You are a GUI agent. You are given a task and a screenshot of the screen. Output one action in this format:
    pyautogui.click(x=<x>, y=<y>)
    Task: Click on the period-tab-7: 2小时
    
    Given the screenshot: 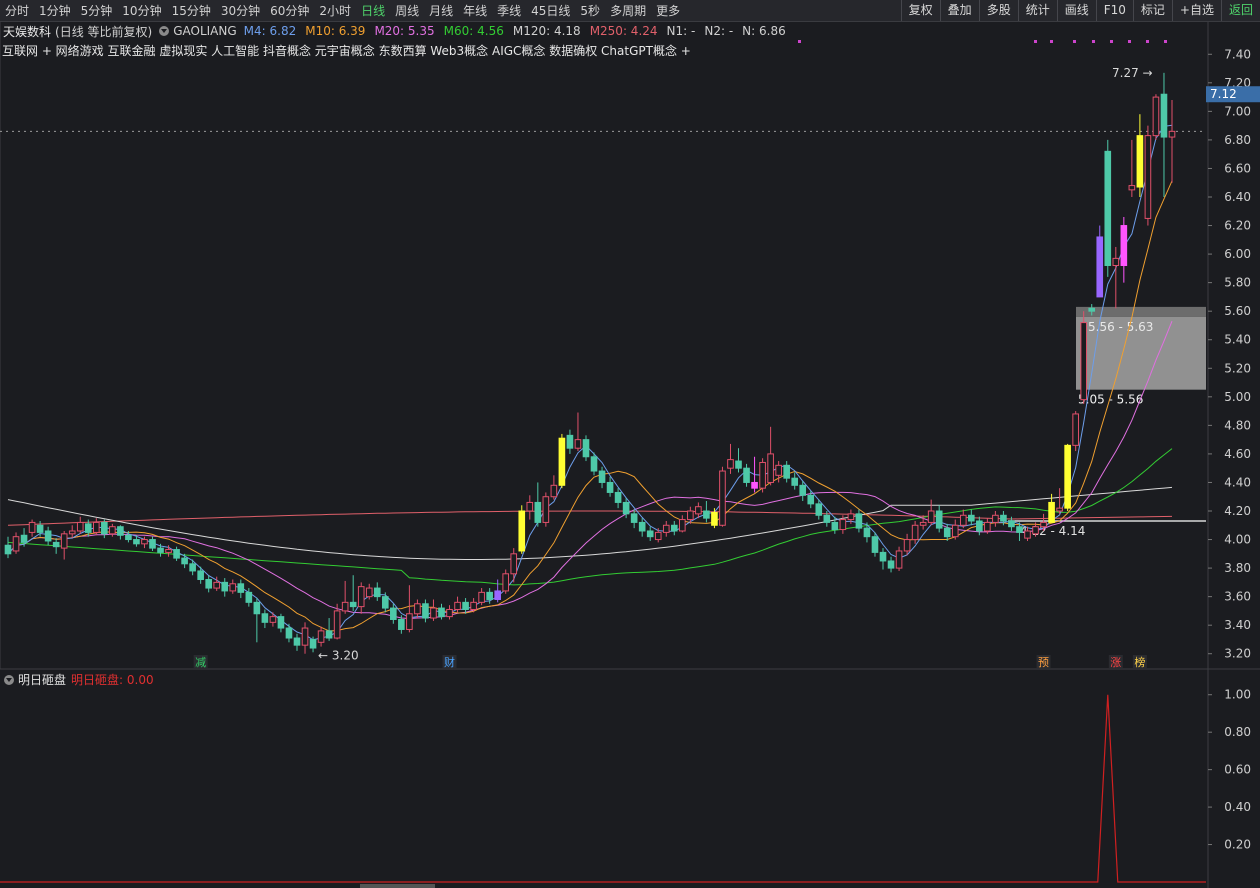 What is the action you would take?
    pyautogui.click(x=335, y=10)
    